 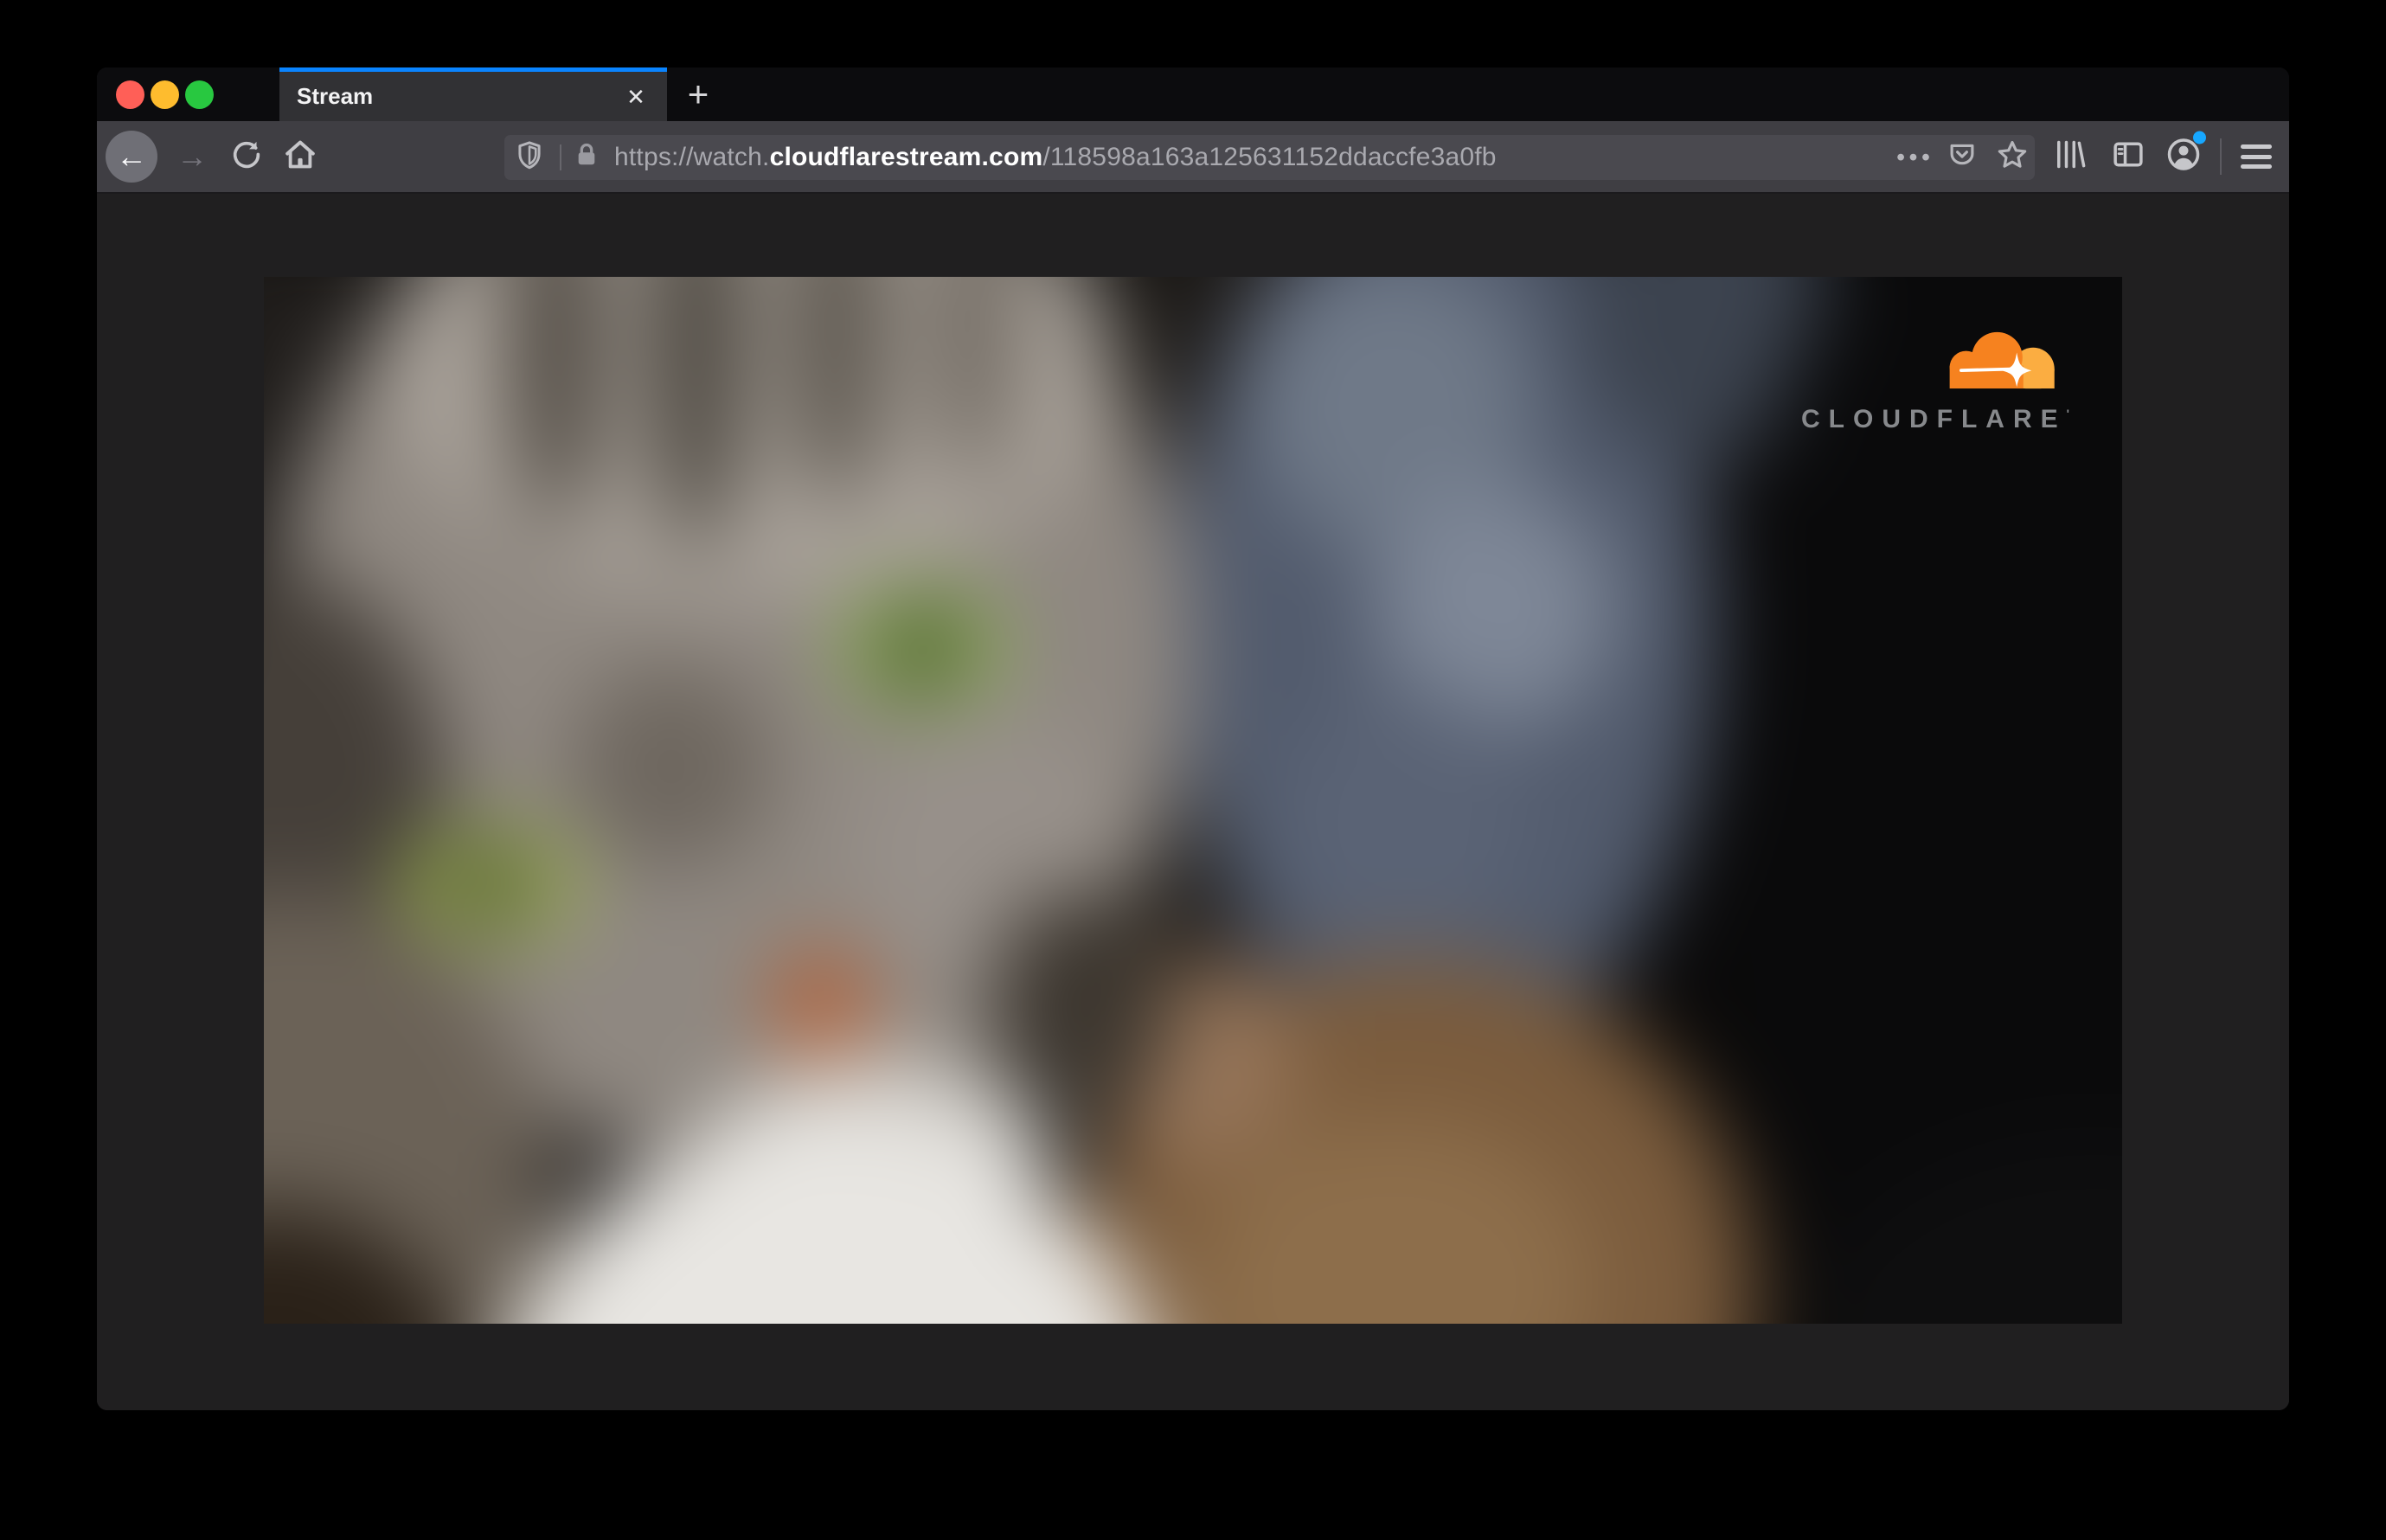 What do you see at coordinates (2071, 155) in the screenshot?
I see `library-icon` at bounding box center [2071, 155].